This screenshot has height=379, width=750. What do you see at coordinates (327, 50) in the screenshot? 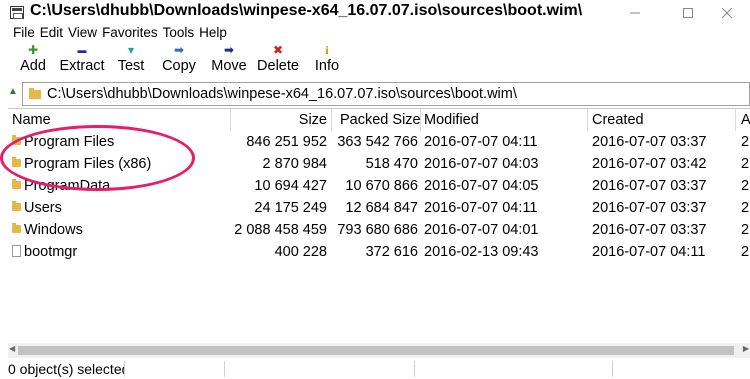
I see `info-icon: i` at bounding box center [327, 50].